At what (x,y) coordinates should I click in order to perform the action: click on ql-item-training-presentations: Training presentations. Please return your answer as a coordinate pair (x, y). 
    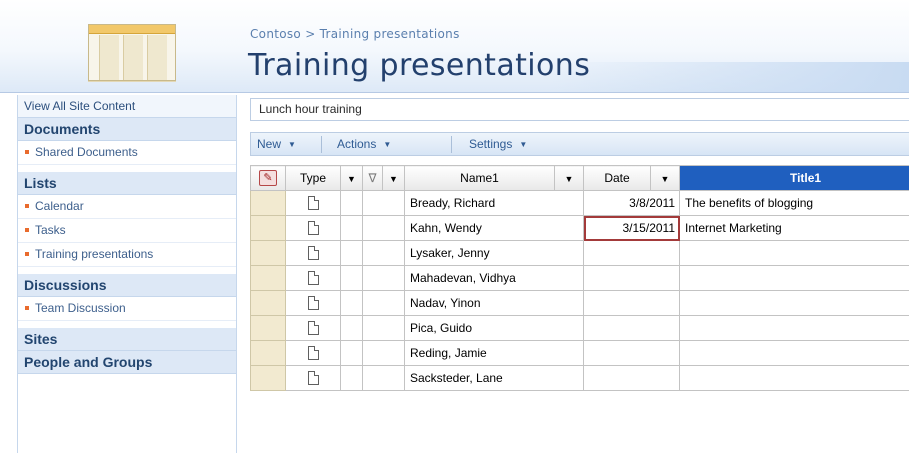
    Looking at the image, I should click on (127, 255).